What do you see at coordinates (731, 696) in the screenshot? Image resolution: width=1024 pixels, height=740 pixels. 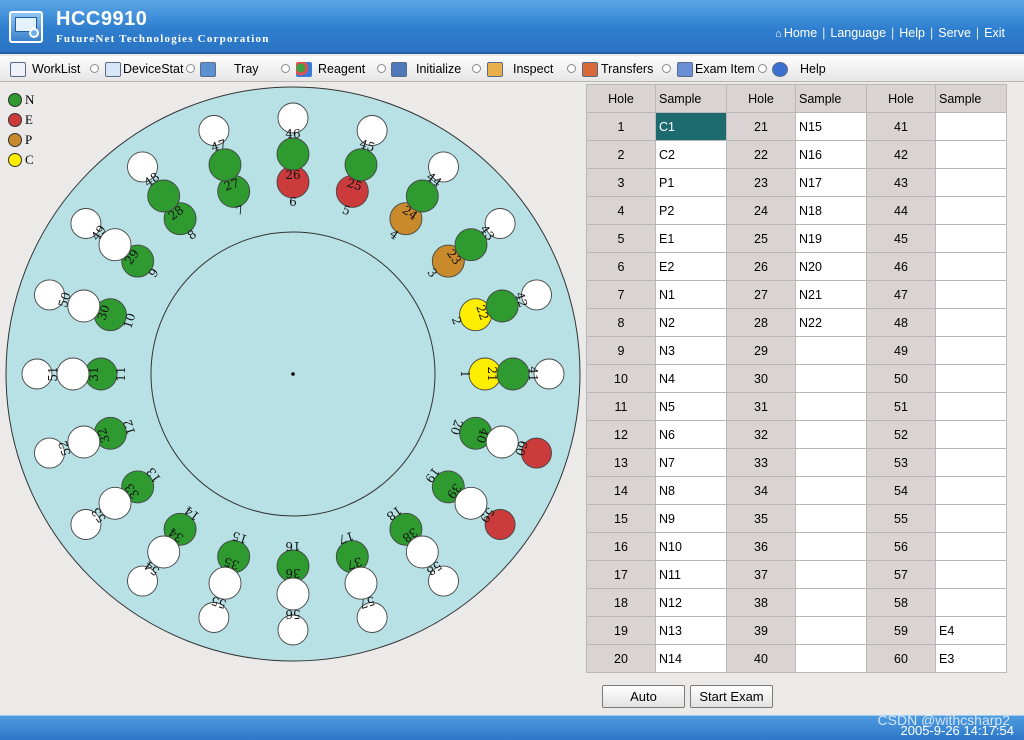 I see `start-exam-button: Start Exam` at bounding box center [731, 696].